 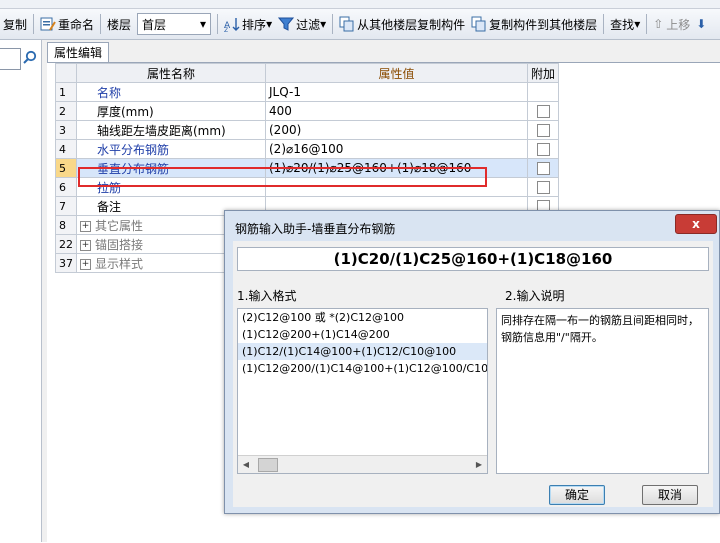 I want to click on property-name: 水平分布钢筋, so click(x=171, y=149).